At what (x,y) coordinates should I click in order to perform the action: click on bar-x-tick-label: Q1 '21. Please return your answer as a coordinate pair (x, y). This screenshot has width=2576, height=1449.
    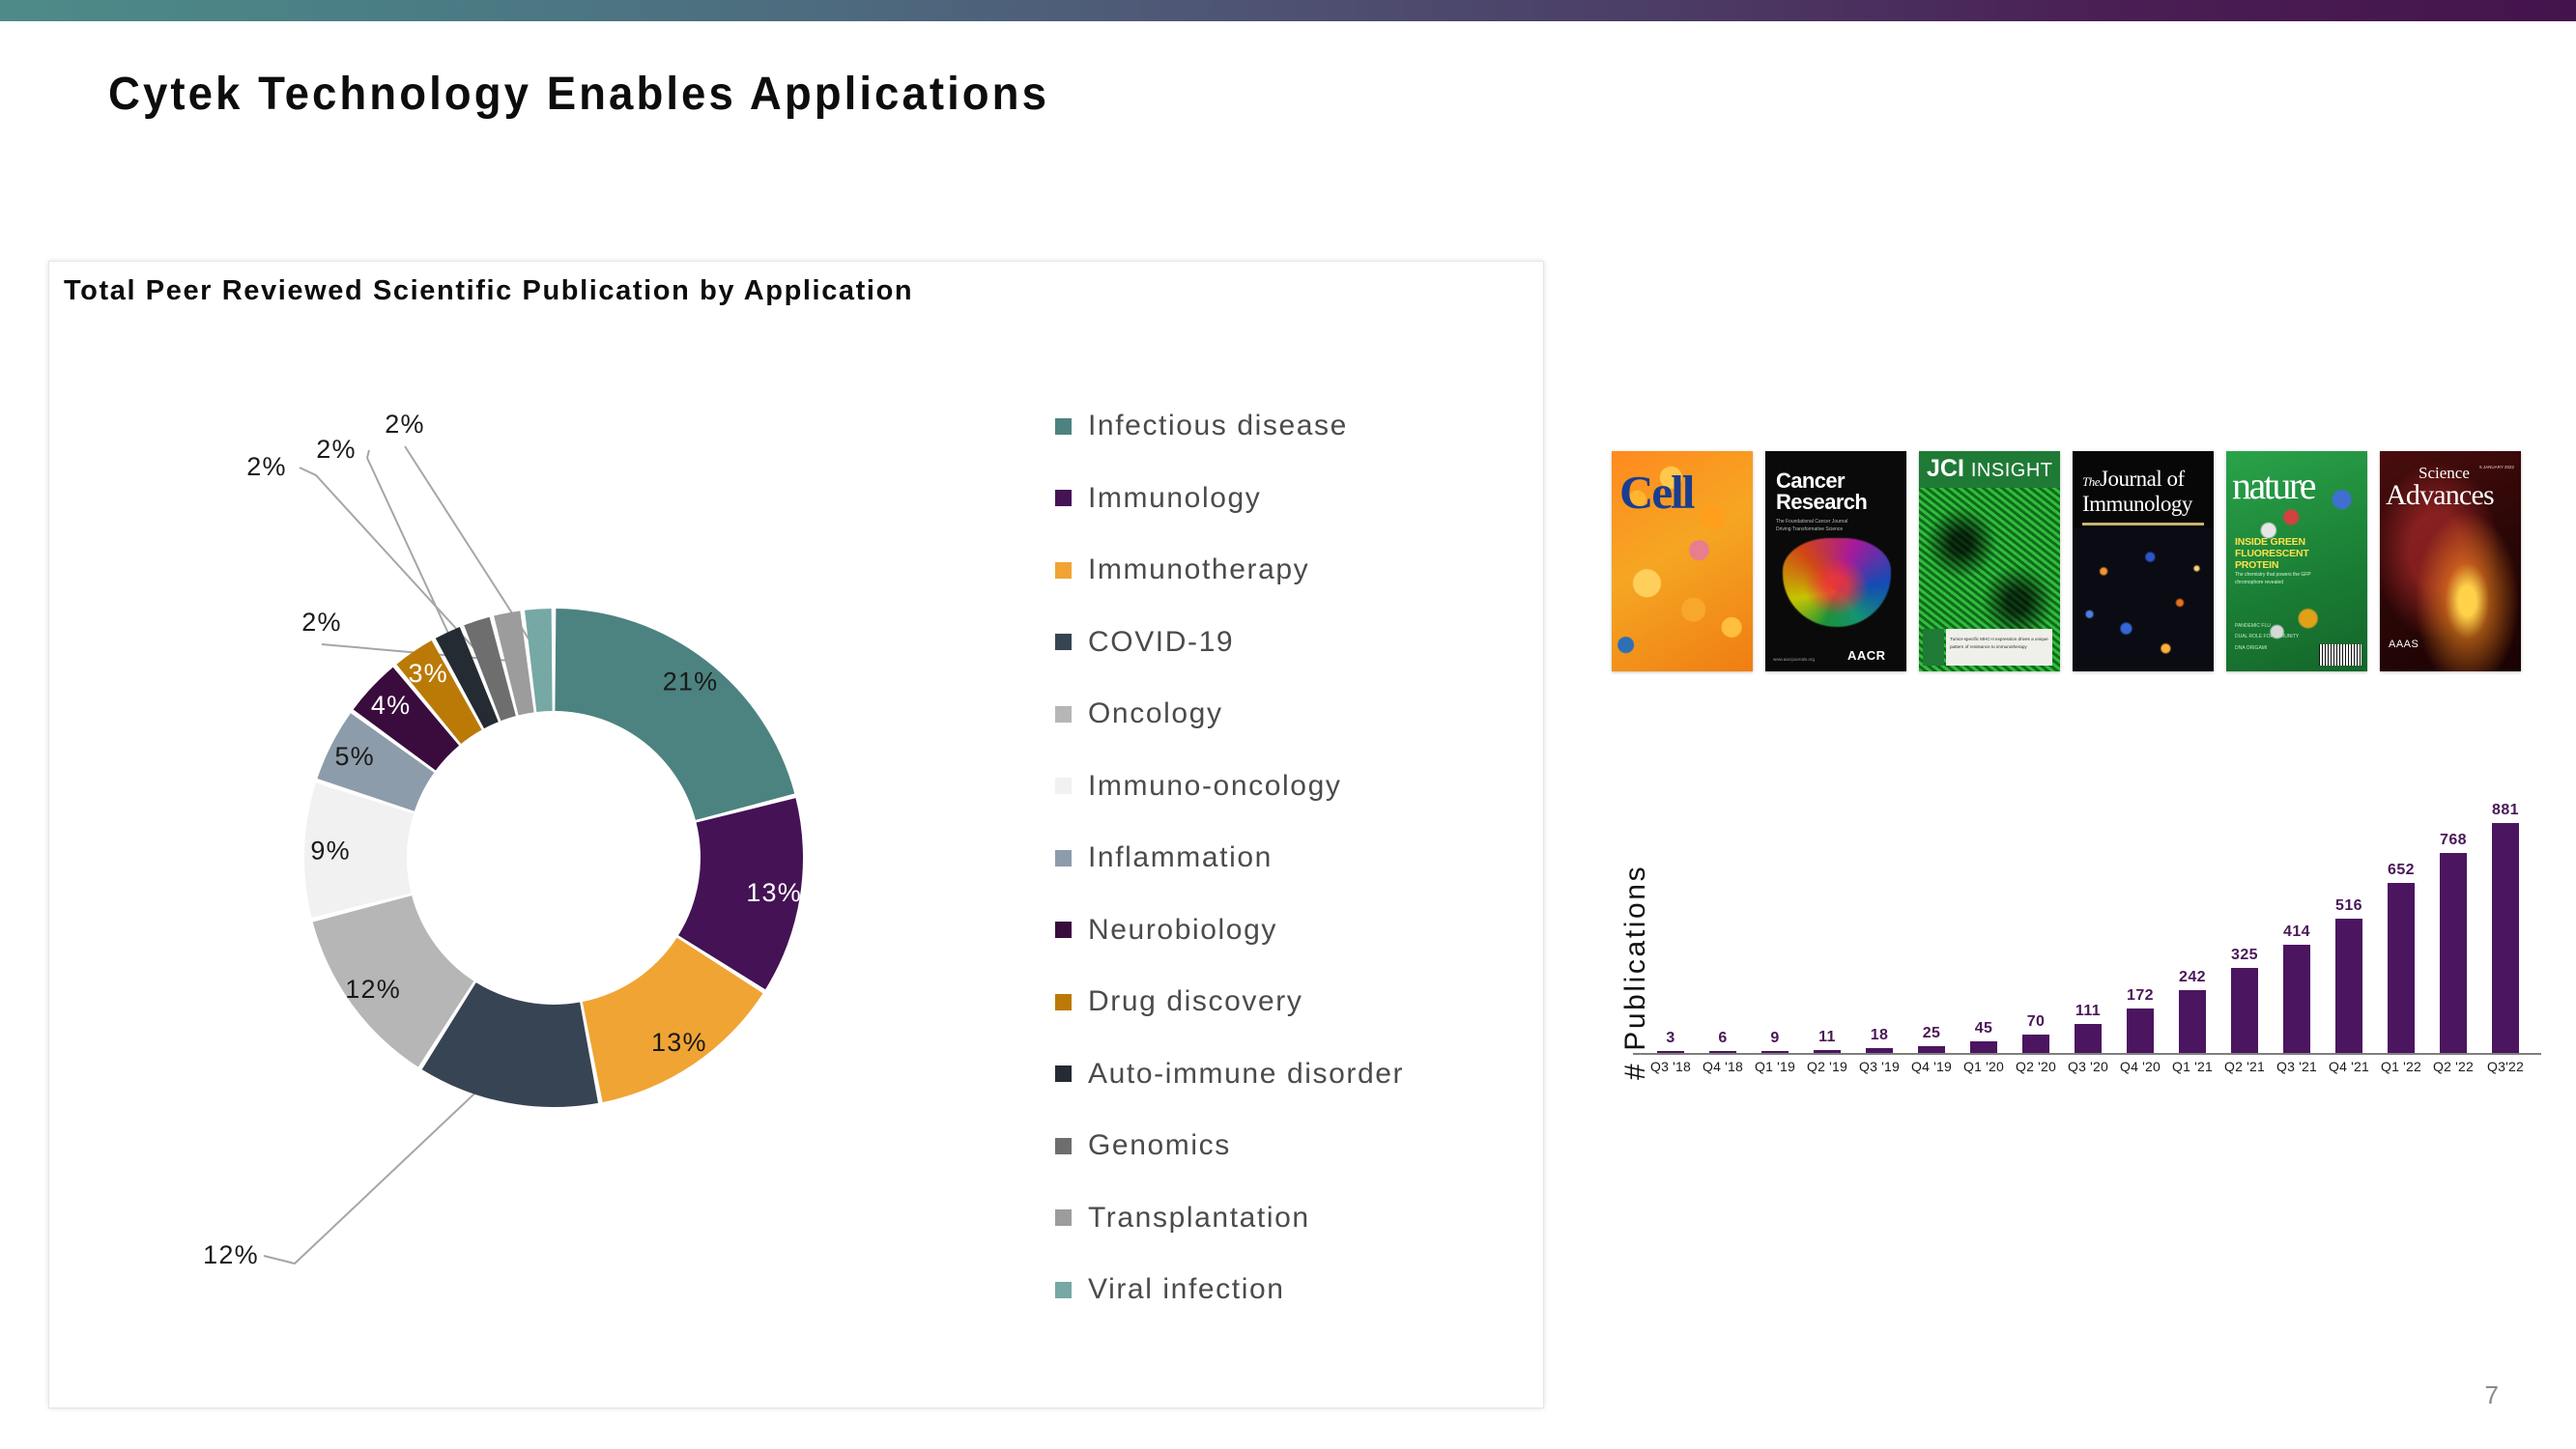
    Looking at the image, I should click on (2192, 1066).